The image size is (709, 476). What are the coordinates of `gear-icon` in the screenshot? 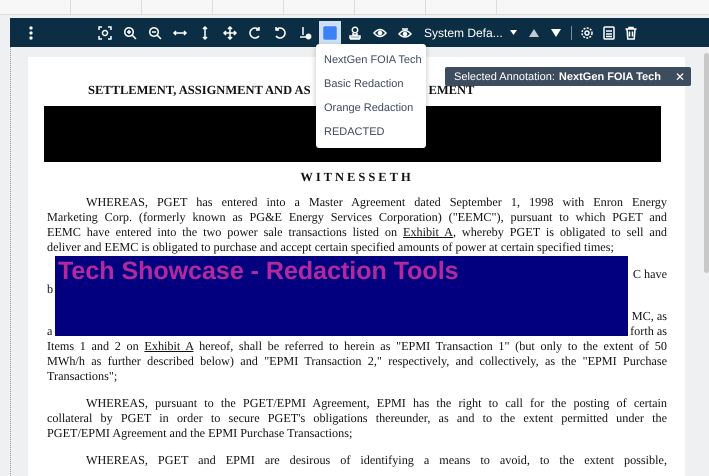 It's located at (587, 33).